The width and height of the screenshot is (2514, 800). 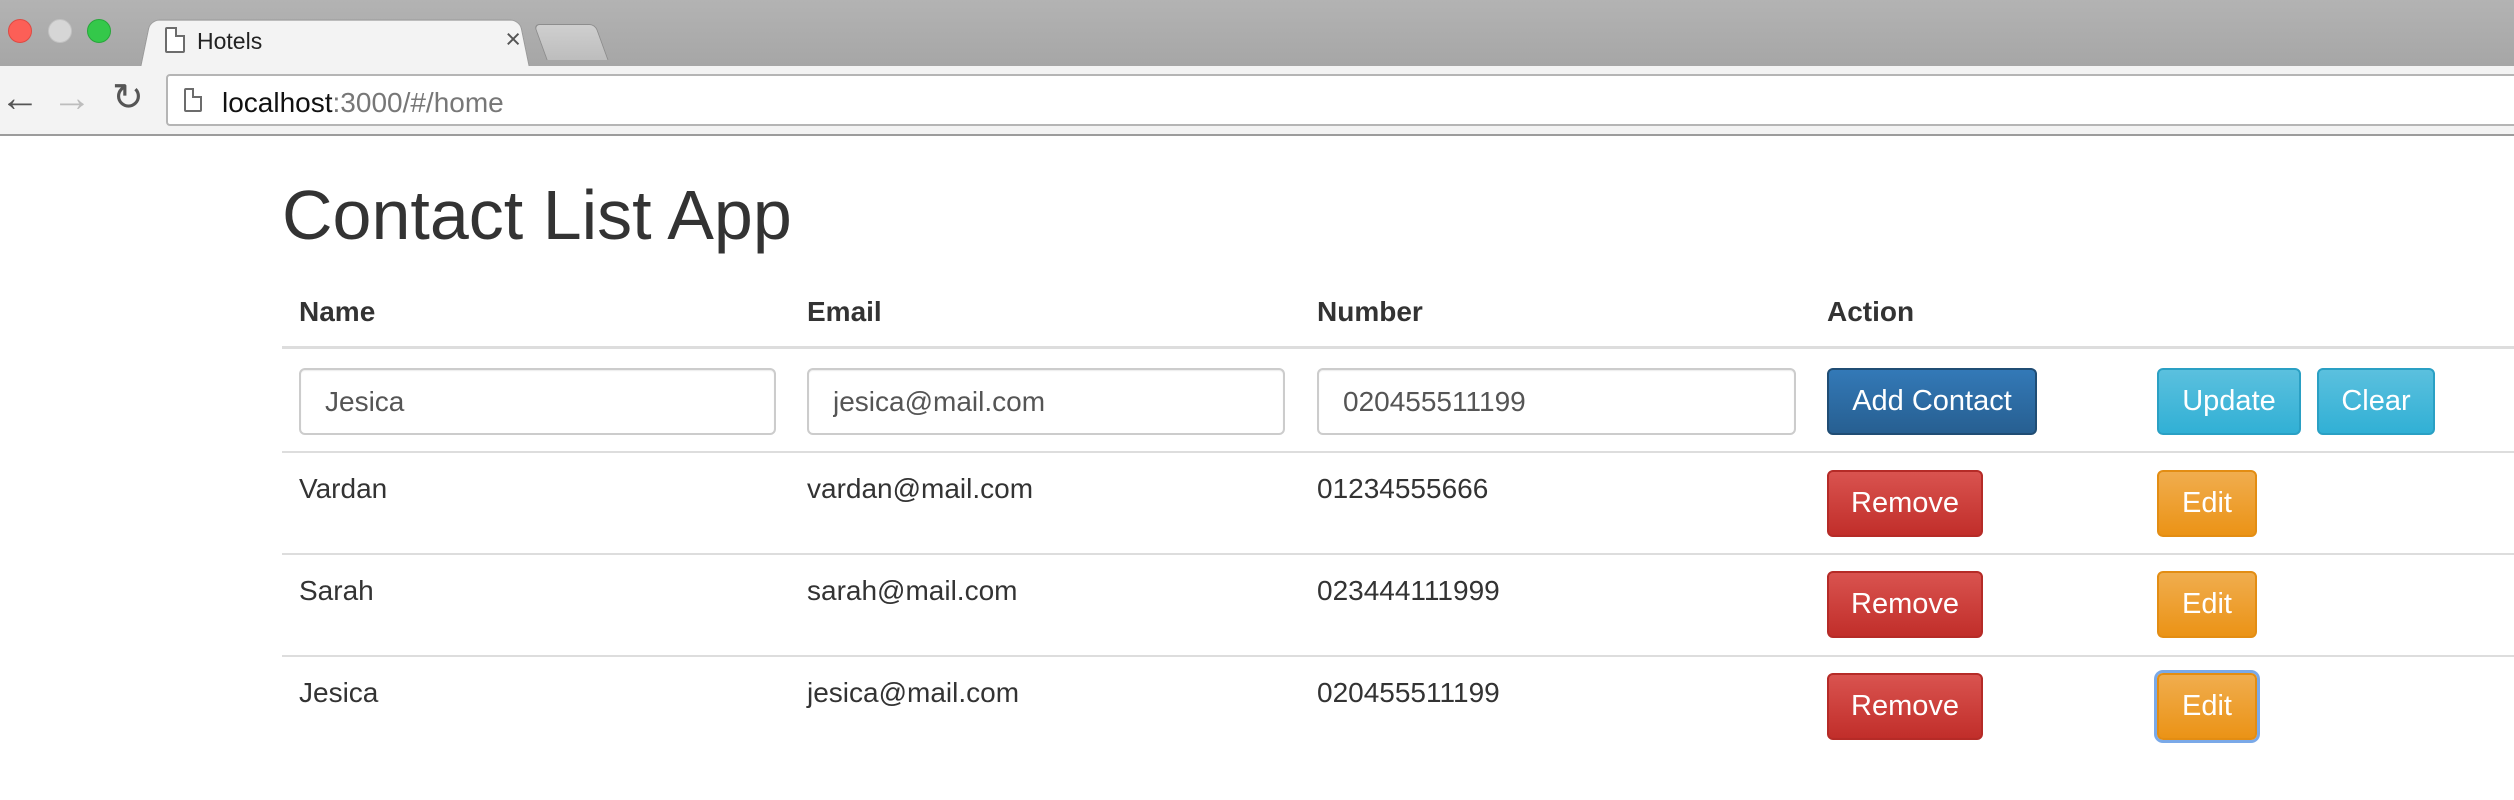 What do you see at coordinates (1403, 488) in the screenshot?
I see `contact-number: 01234555666` at bounding box center [1403, 488].